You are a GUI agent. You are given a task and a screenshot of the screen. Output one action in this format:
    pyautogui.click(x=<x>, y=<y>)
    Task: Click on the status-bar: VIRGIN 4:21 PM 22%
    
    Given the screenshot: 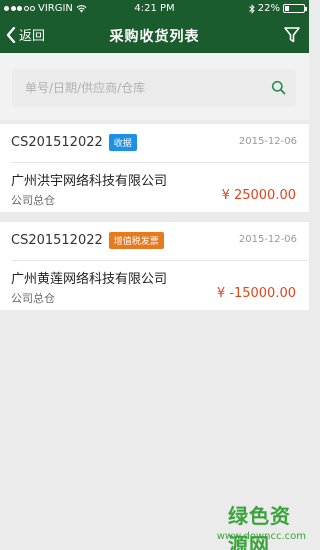 What is the action you would take?
    pyautogui.click(x=154, y=8)
    